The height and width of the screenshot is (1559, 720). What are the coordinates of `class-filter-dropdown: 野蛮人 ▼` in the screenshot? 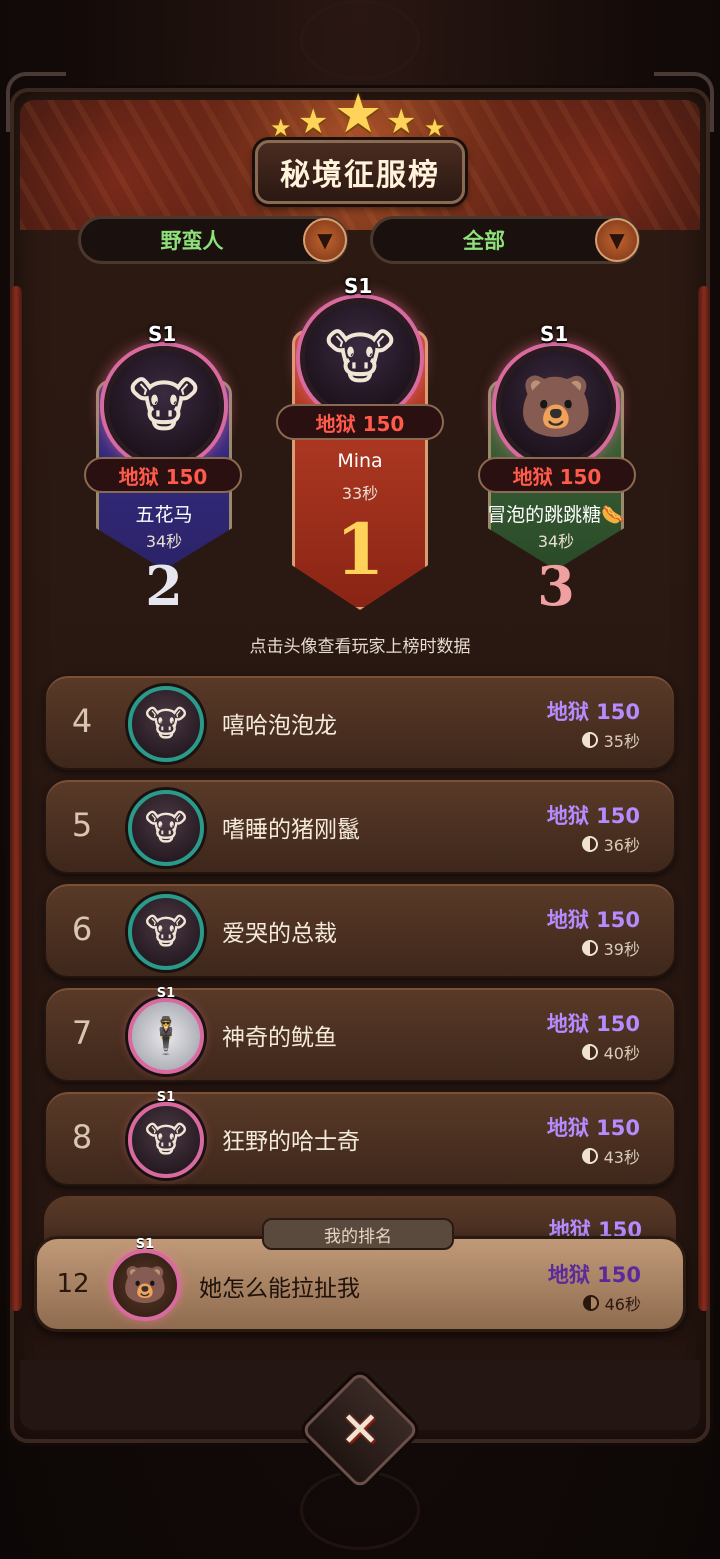 It's located at (213, 240).